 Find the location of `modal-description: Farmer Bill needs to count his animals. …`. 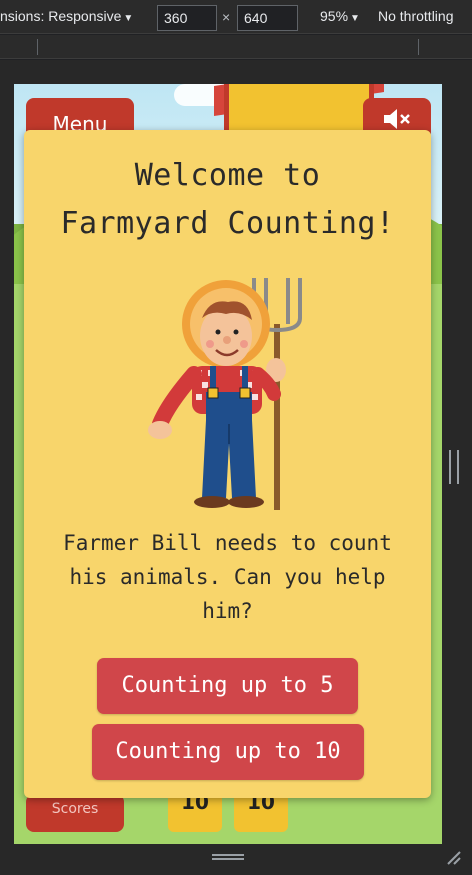

modal-description: Farmer Bill needs to count his animals. … is located at coordinates (227, 577).